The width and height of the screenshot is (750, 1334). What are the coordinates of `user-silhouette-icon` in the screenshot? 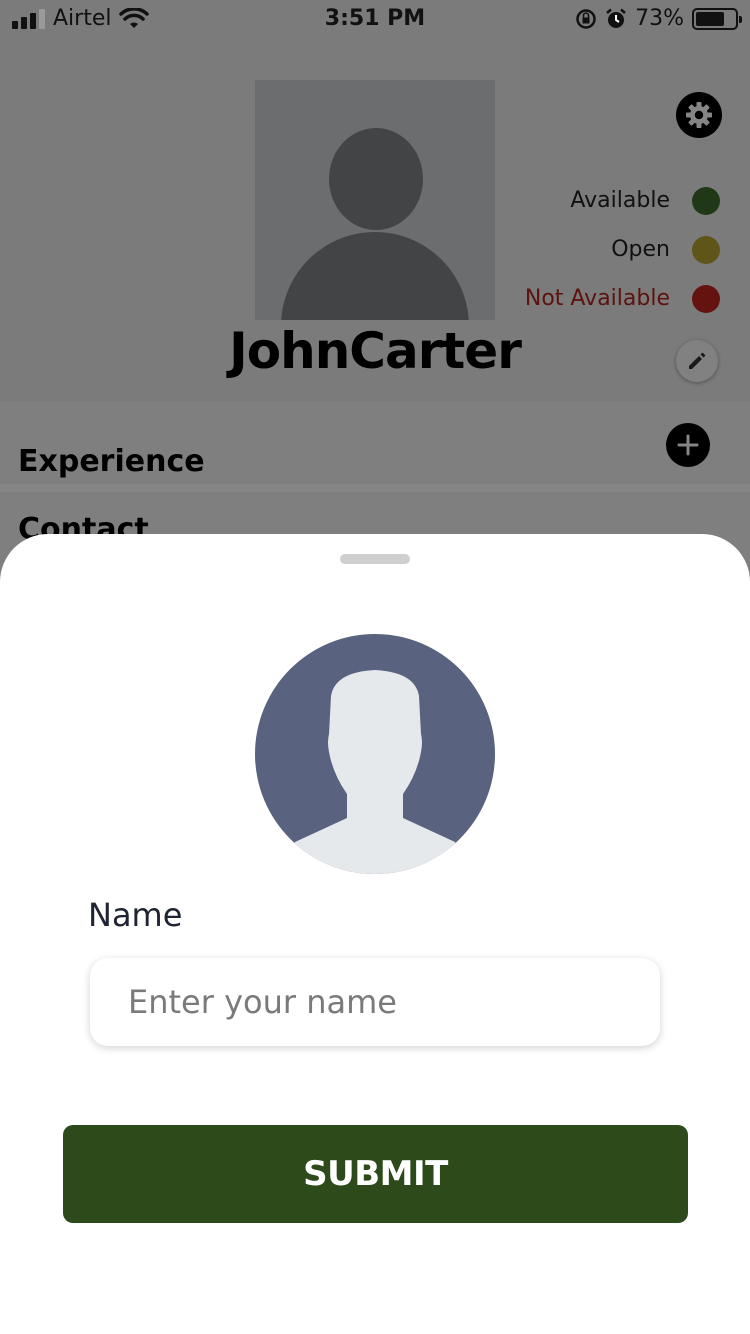 It's located at (375, 772).